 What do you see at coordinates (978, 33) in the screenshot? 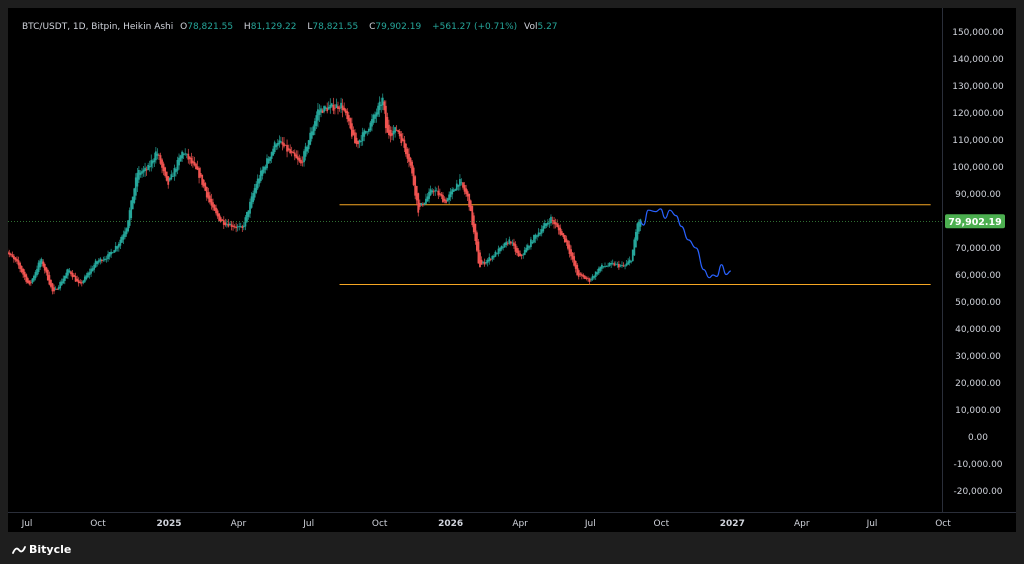
I see `price-axis-label: 150,000.00` at bounding box center [978, 33].